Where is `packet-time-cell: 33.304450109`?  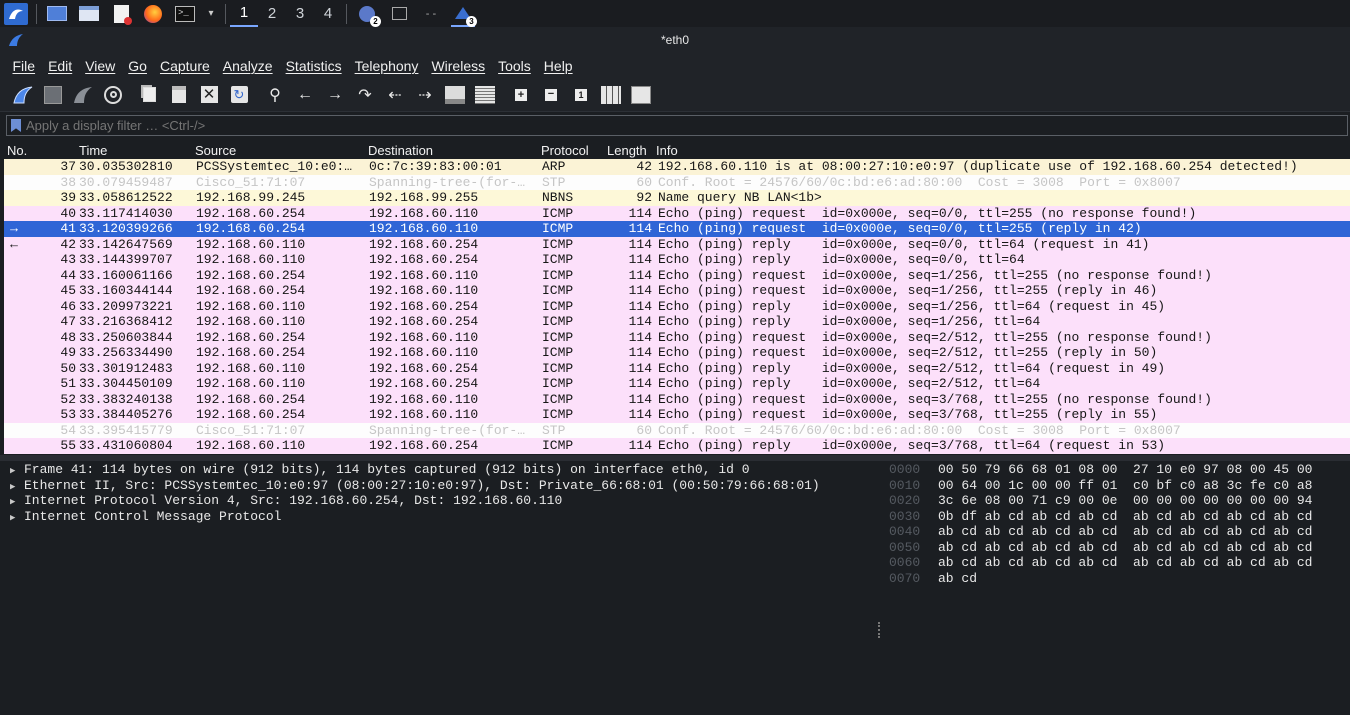 packet-time-cell: 33.304450109 is located at coordinates (126, 383).